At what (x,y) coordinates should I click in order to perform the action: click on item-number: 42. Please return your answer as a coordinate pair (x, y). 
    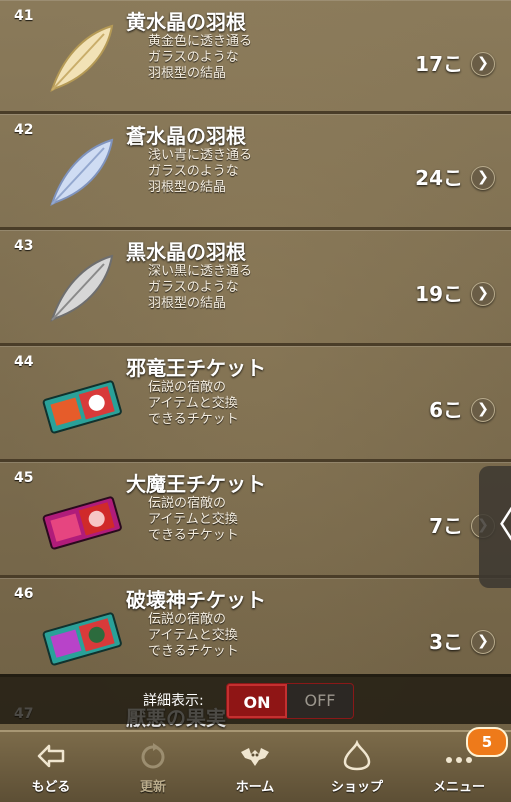
    Looking at the image, I should click on (24, 130).